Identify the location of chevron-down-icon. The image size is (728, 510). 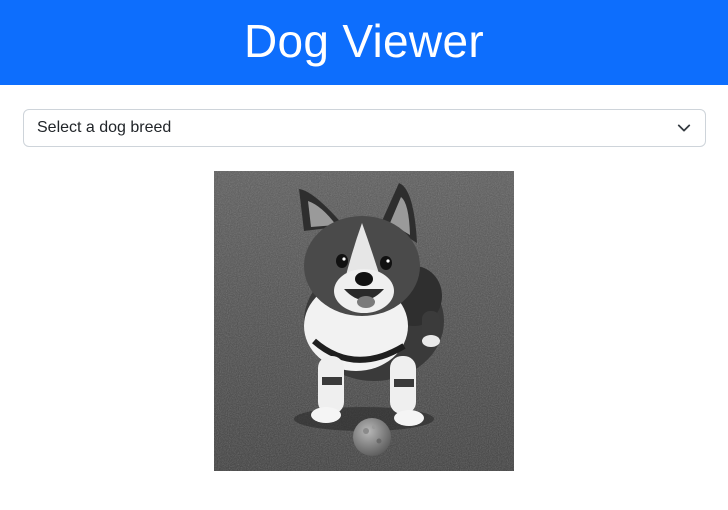
(684, 128).